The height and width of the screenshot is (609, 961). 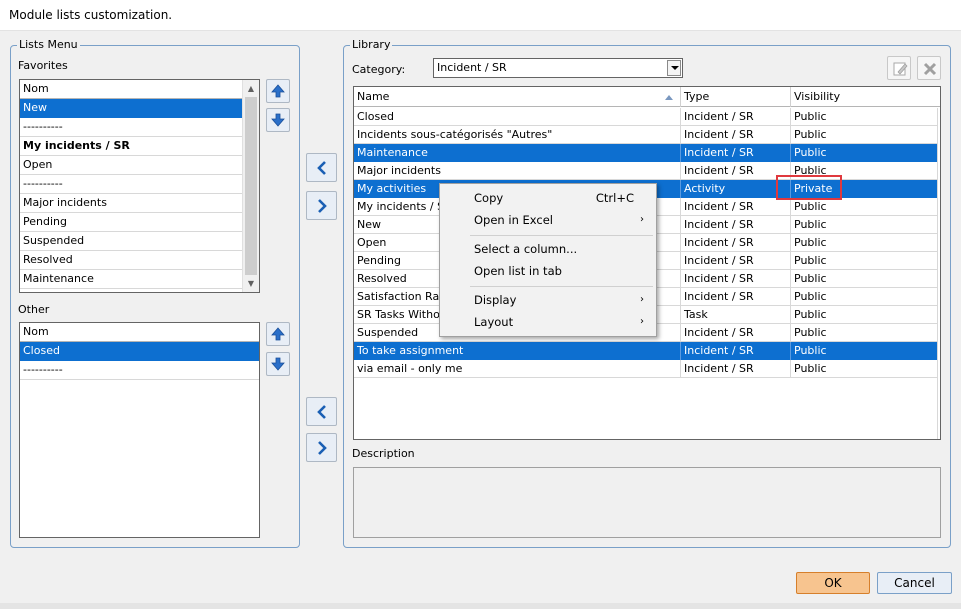 What do you see at coordinates (517, 97) in the screenshot?
I see `column-header-name: Name` at bounding box center [517, 97].